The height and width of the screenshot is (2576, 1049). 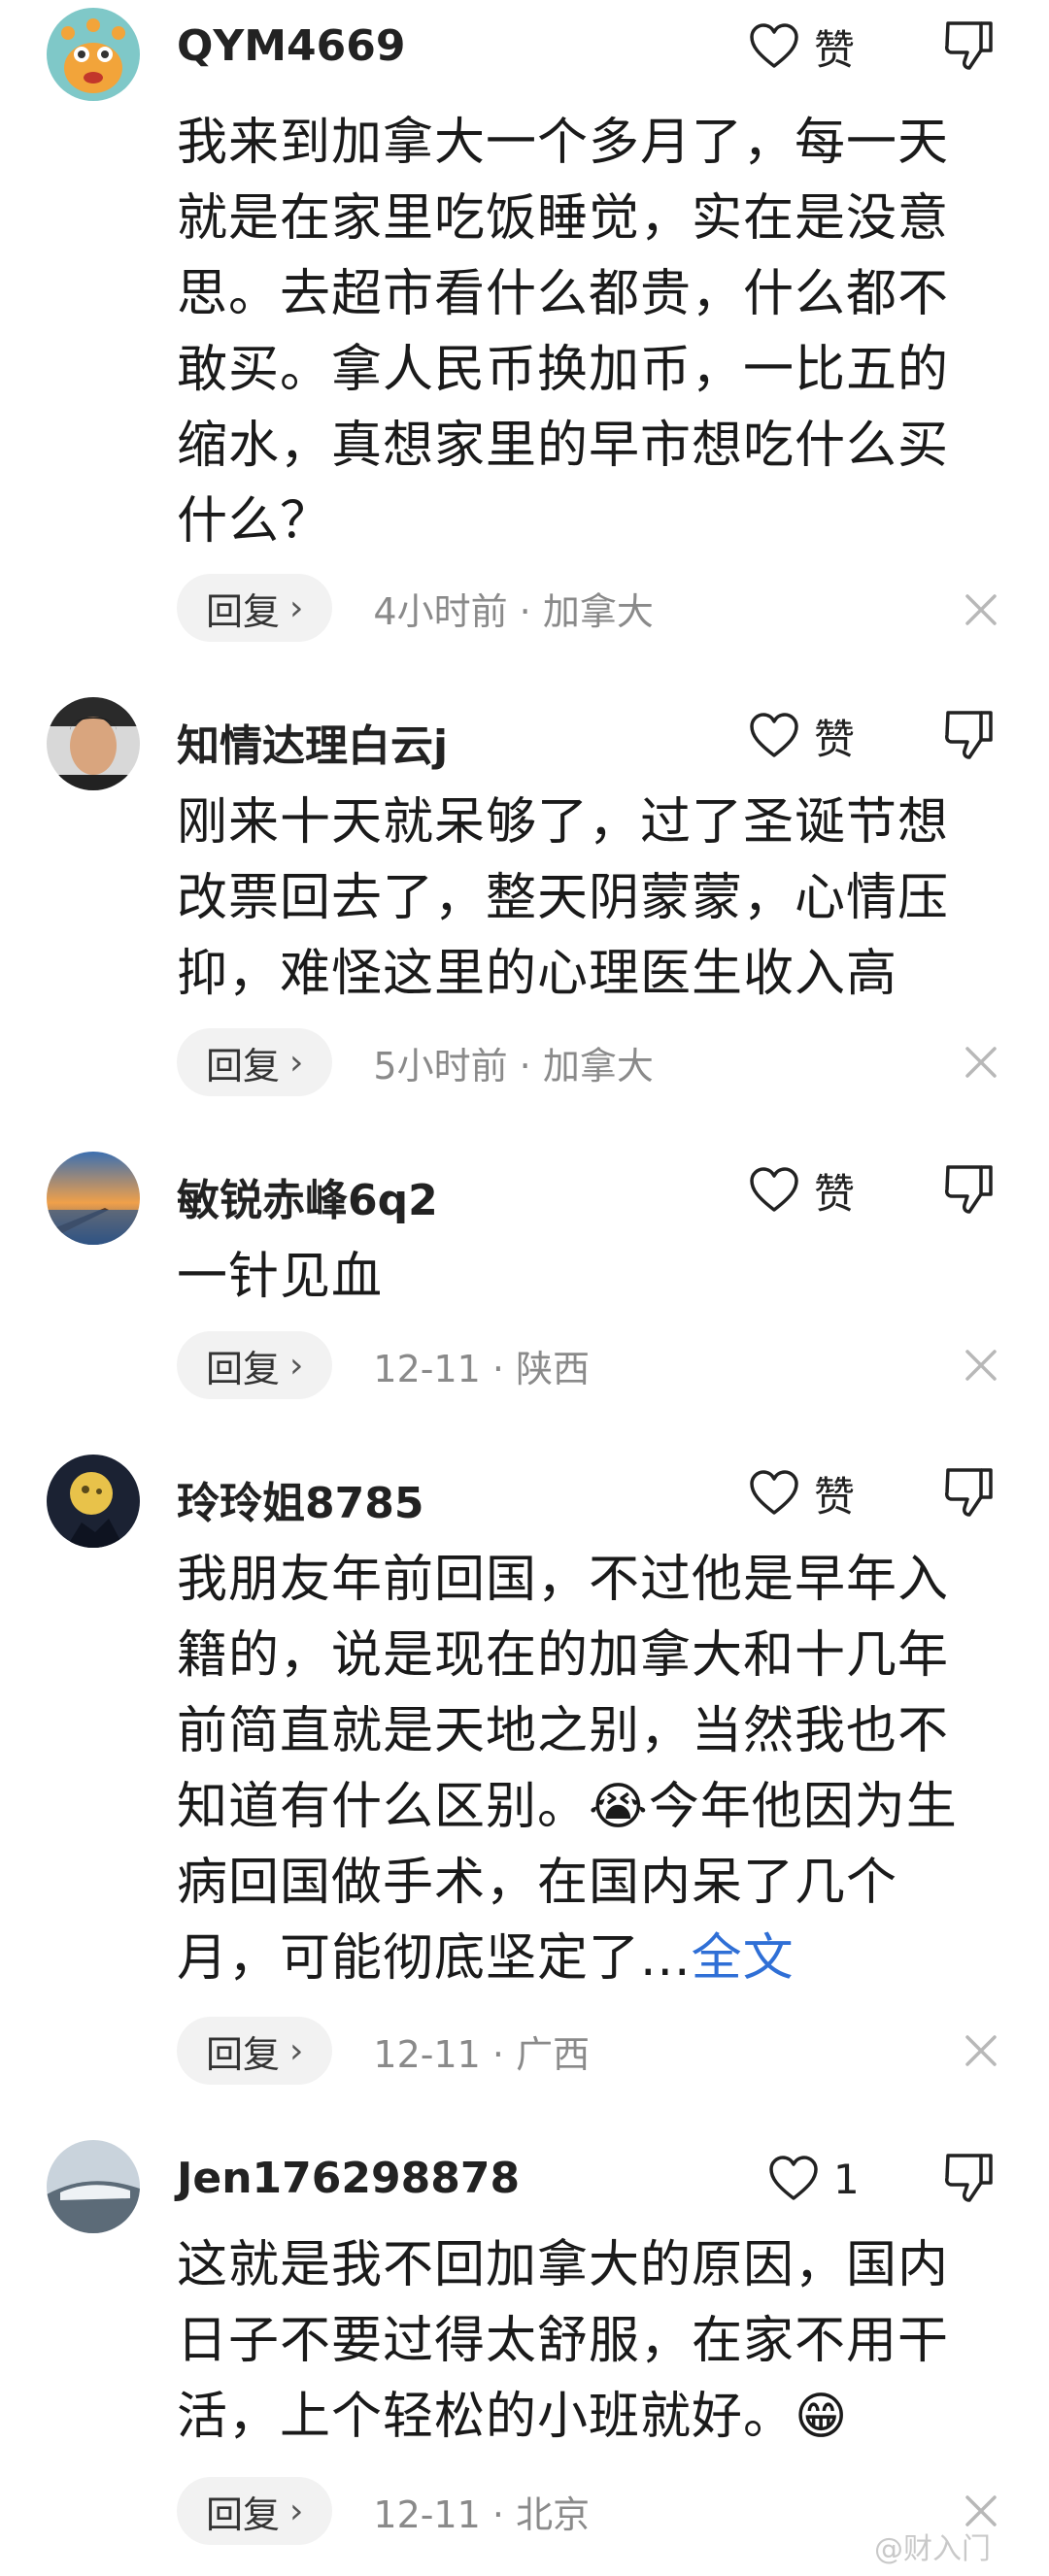 I want to click on comment-meta: 12-11 · 广西, so click(x=482, y=2054).